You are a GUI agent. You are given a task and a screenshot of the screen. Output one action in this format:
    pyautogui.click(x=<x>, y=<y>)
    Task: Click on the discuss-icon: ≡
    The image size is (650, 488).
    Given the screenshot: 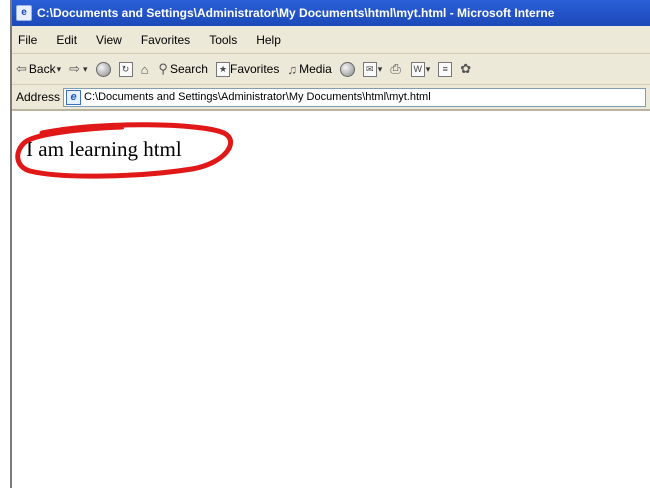 What is the action you would take?
    pyautogui.click(x=445, y=69)
    